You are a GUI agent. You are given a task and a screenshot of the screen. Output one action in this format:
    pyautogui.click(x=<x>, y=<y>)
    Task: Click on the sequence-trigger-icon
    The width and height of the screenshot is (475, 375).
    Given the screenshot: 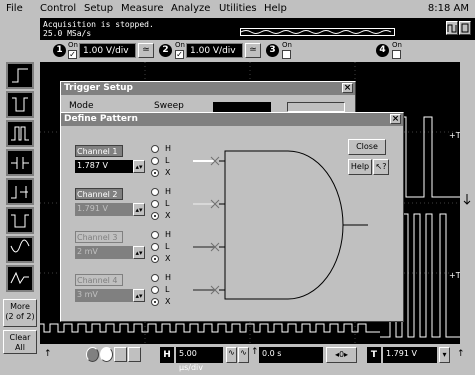 What is the action you would take?
    pyautogui.click(x=20, y=278)
    